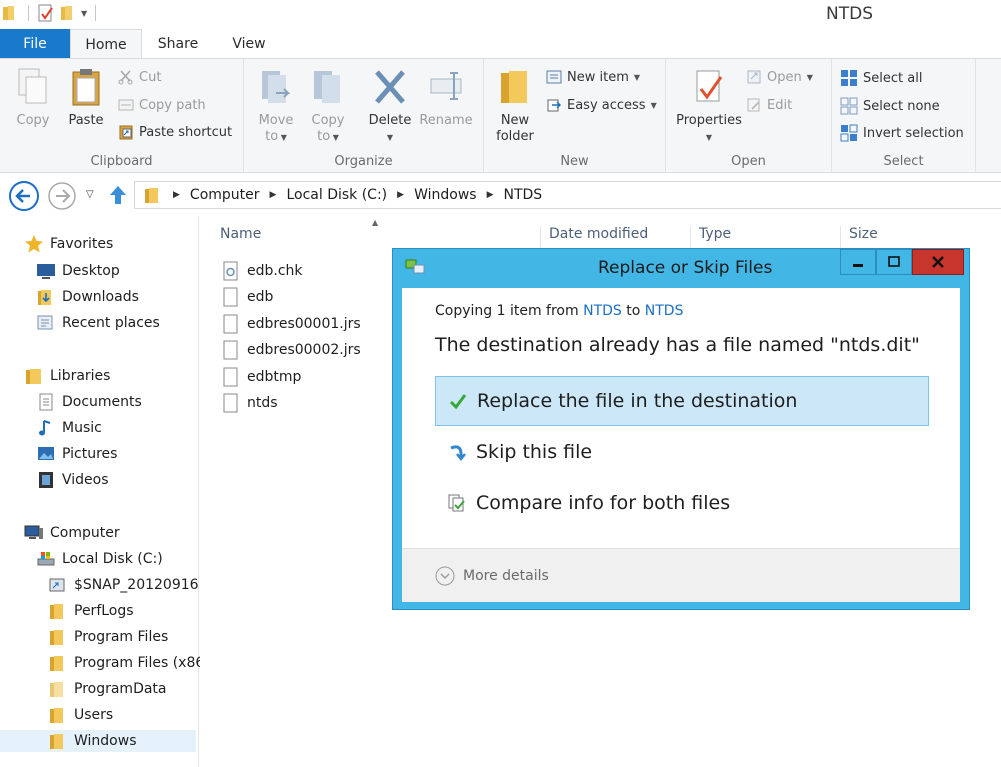  Describe the element at coordinates (99, 559) in the screenshot. I see `nav-local-disk: Local Disk (C:)` at that location.